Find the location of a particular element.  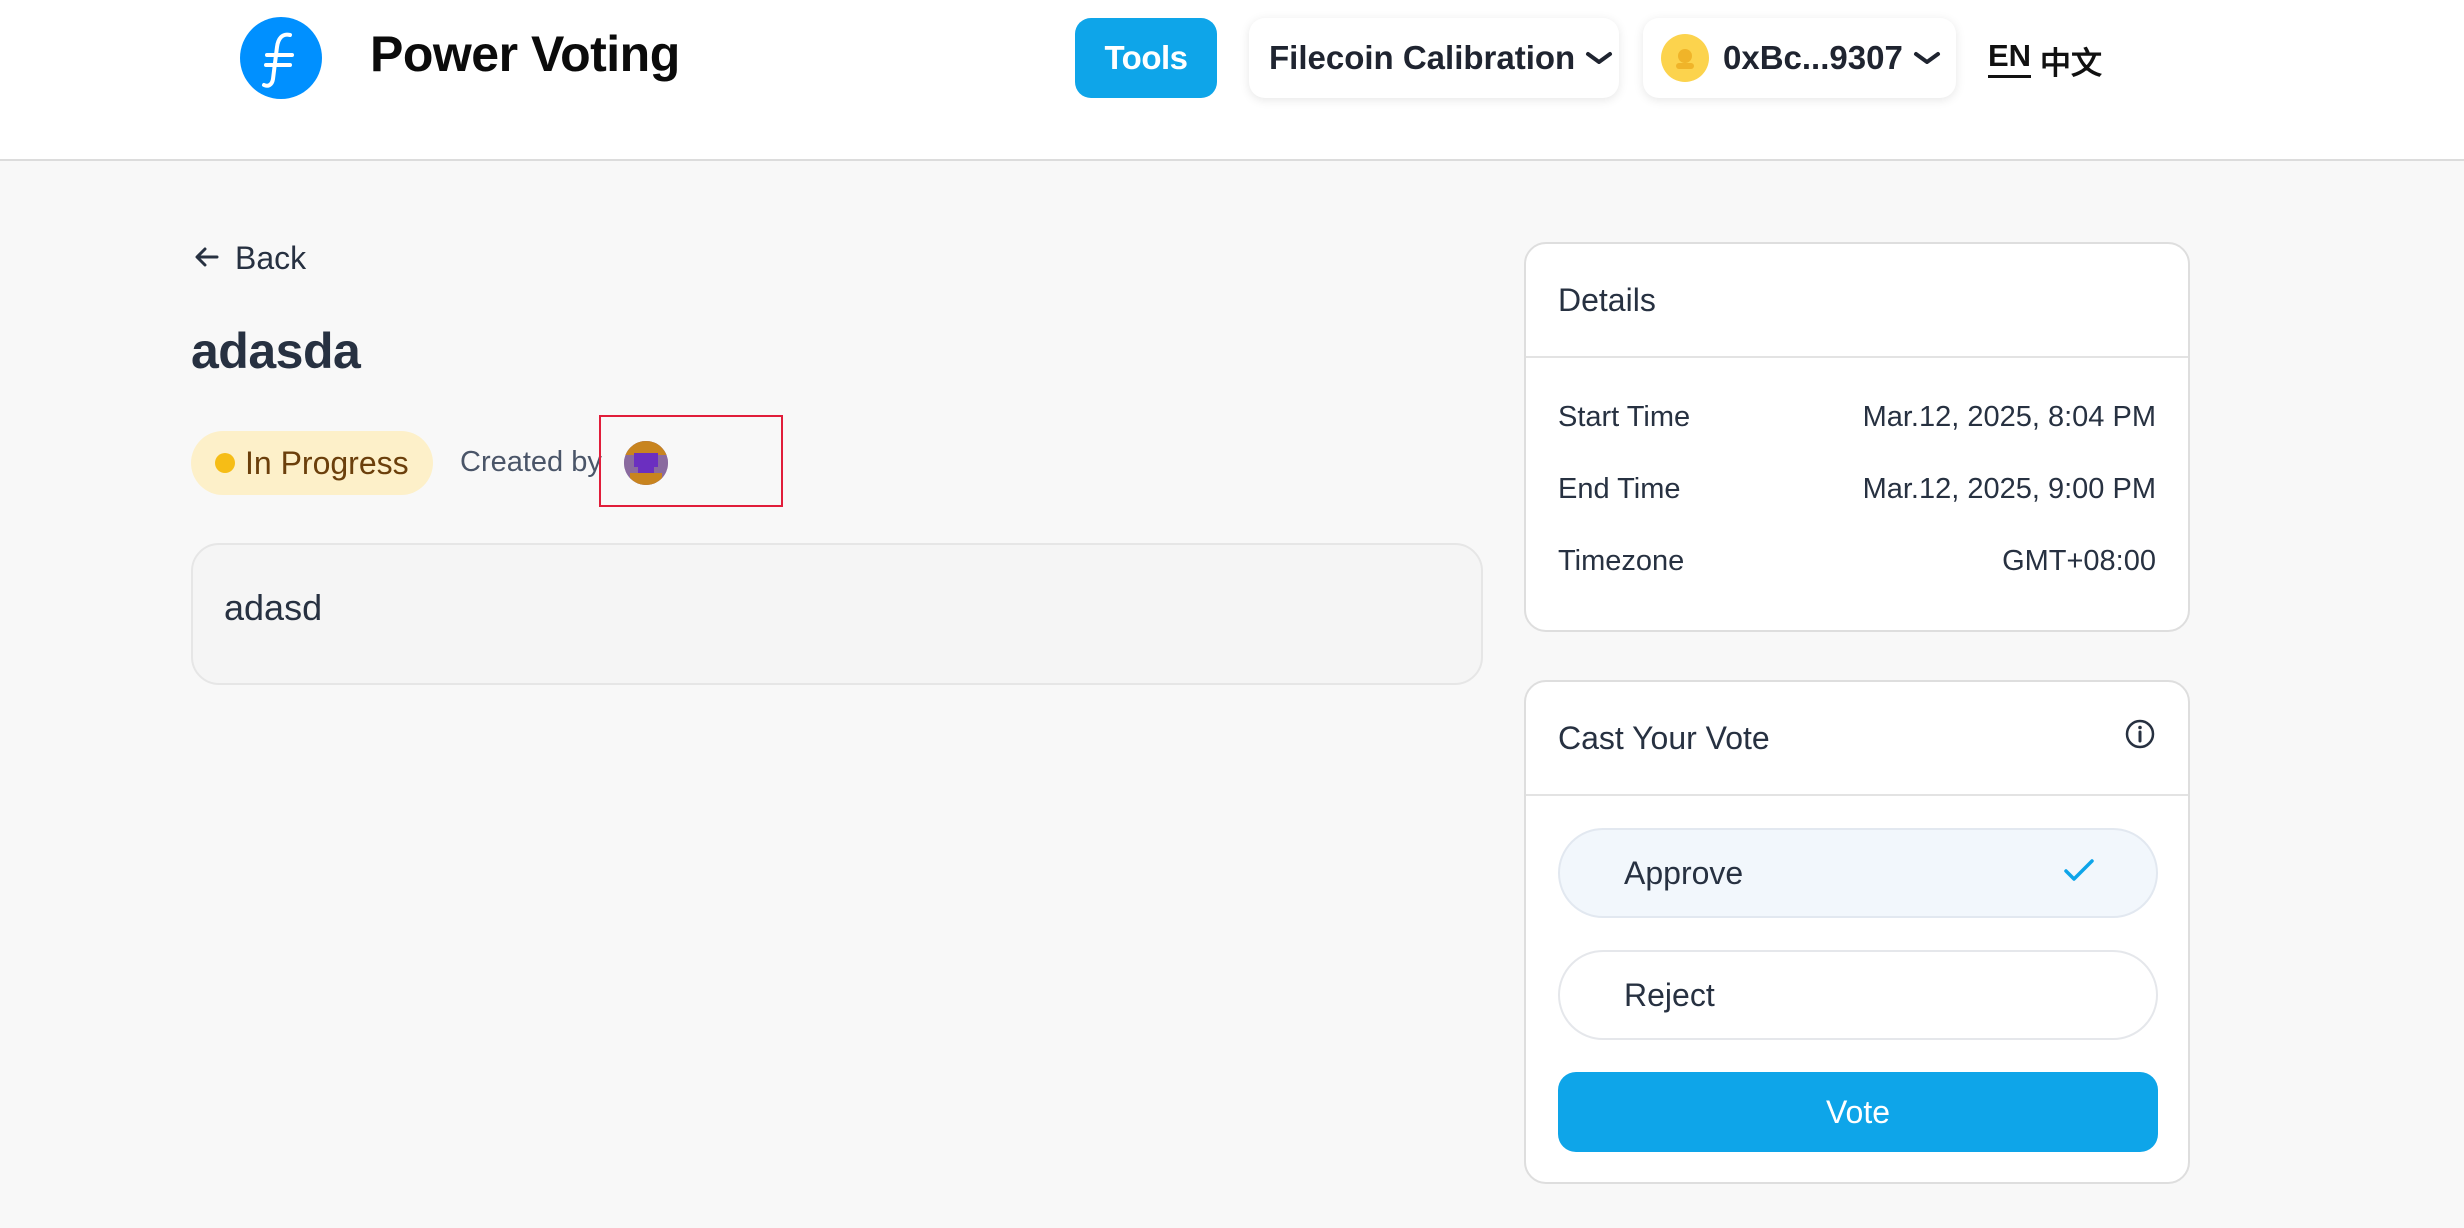

vote-heading: Cast Your Vote is located at coordinates (1664, 737).